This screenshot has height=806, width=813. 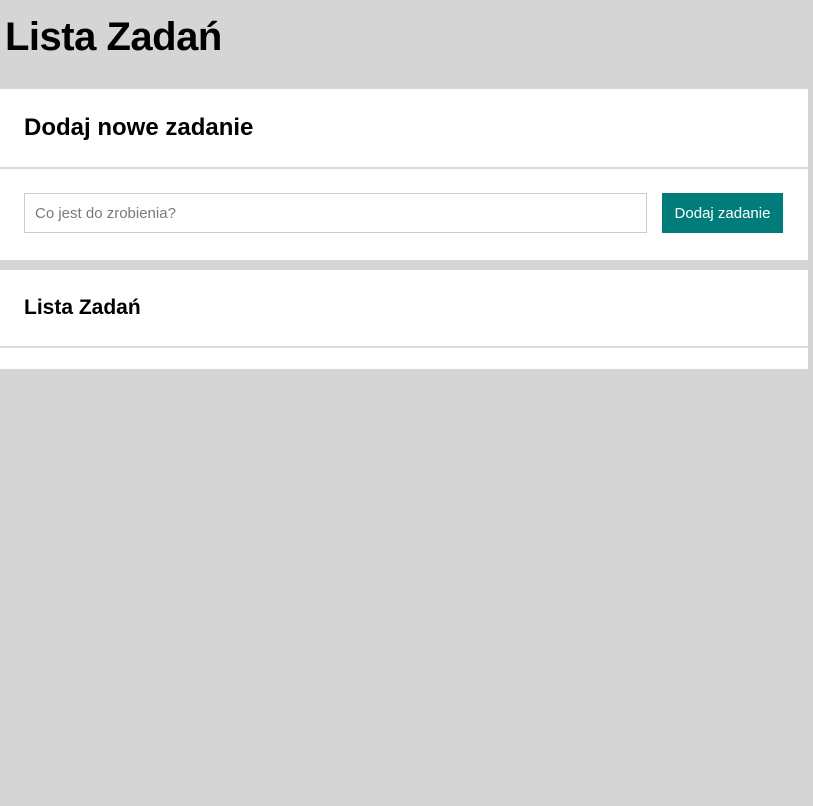 What do you see at coordinates (404, 309) in the screenshot?
I see `task-list-card-header: Lista Zadań` at bounding box center [404, 309].